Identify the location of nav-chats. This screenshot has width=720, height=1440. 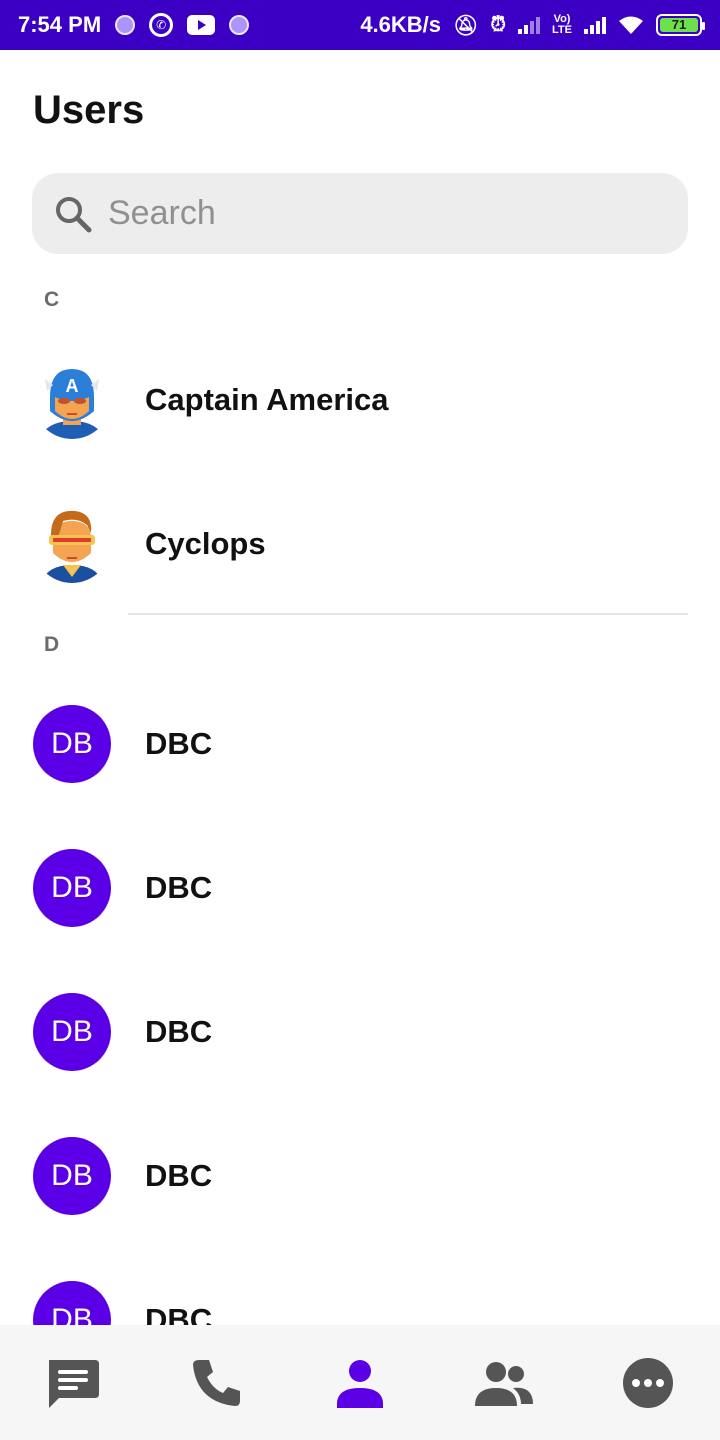
(72, 1383).